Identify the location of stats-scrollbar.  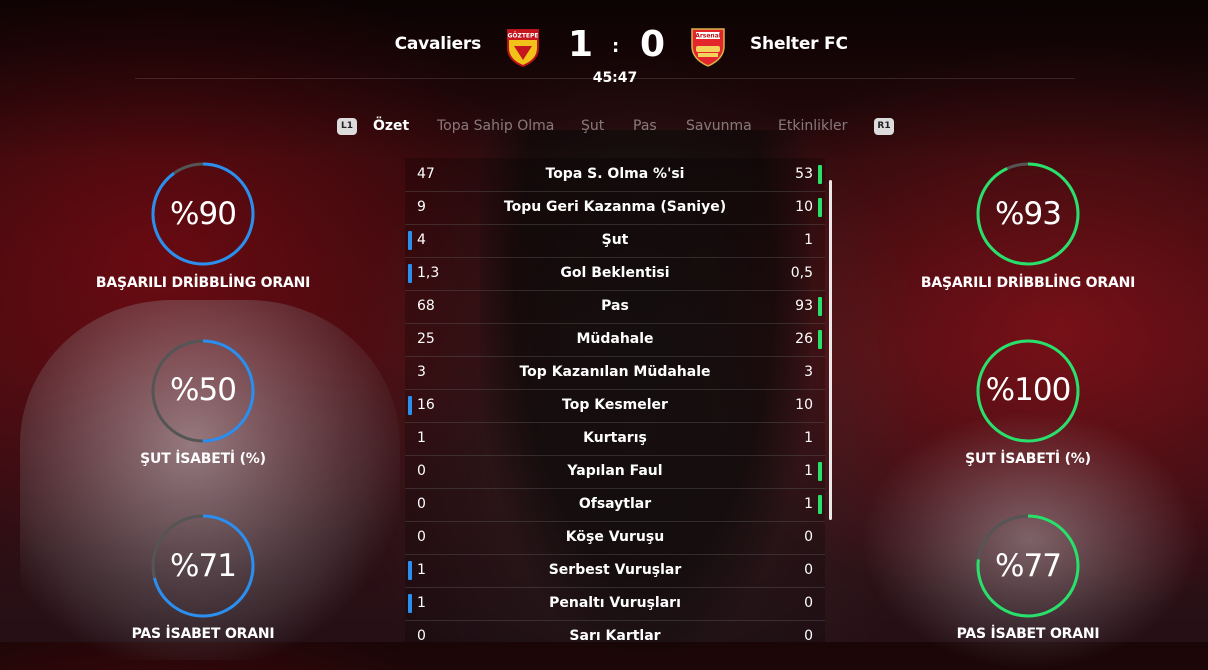
(830, 350).